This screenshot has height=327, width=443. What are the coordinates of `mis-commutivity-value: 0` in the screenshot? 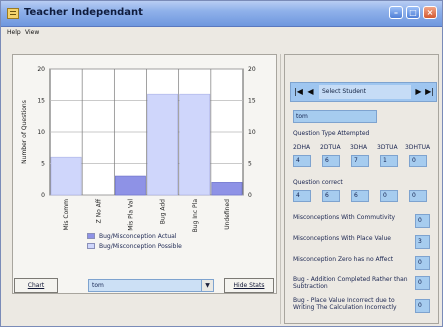 It's located at (422, 221).